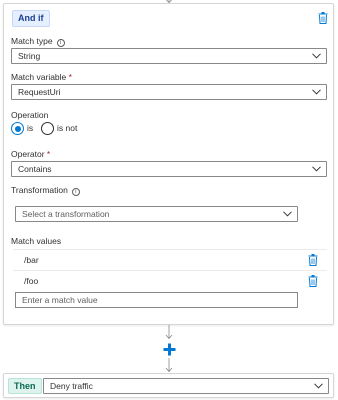  Describe the element at coordinates (170, 280) in the screenshot. I see `match-value-row: /foo` at that location.